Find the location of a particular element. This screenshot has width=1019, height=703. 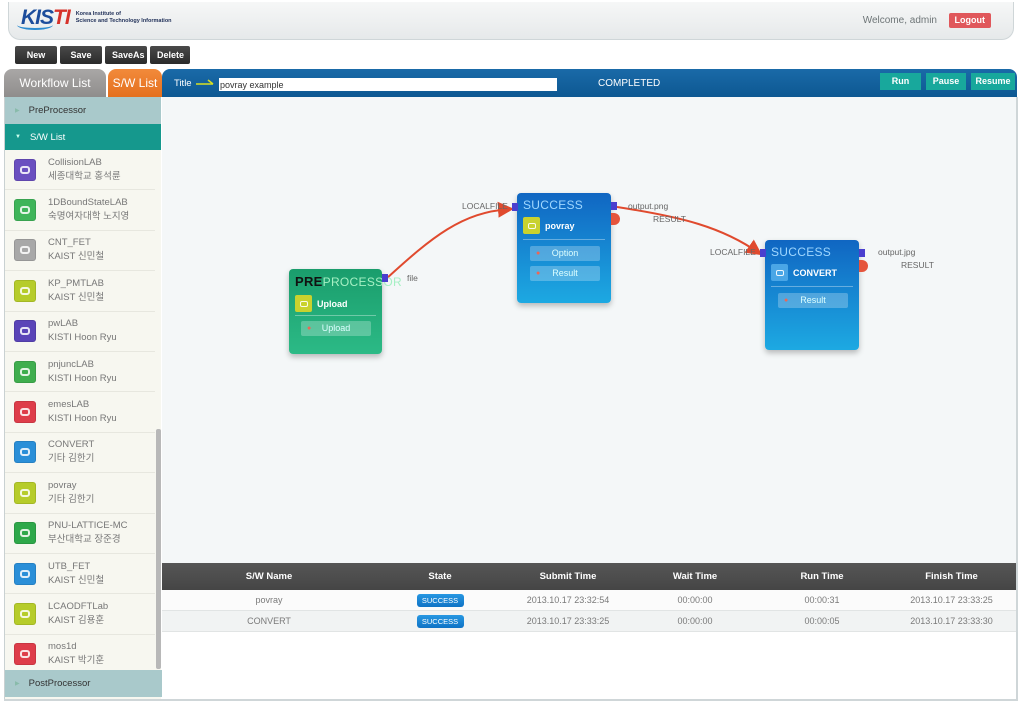

node-item-option: ● Option is located at coordinates (565, 253).